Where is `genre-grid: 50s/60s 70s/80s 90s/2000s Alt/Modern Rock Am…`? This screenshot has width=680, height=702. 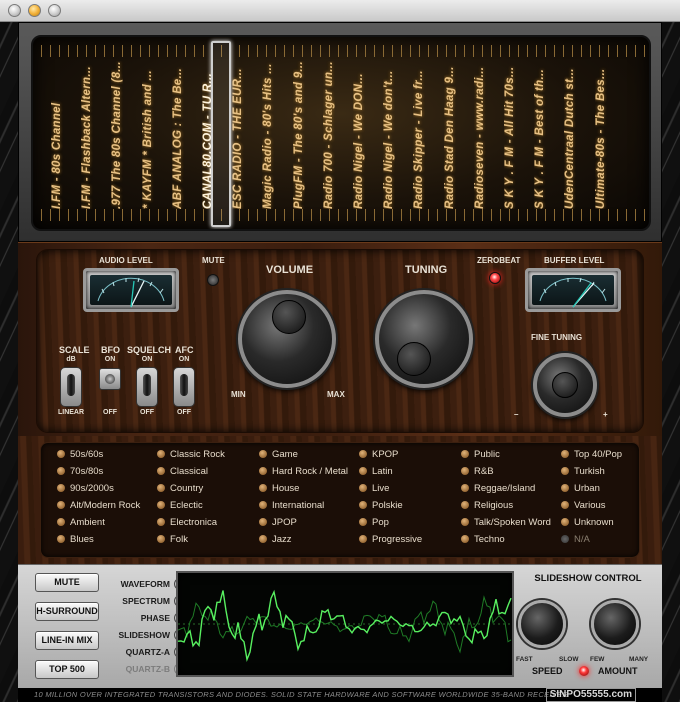 genre-grid: 50s/60s 70s/80s 90s/2000s Alt/Modern Rock Am… is located at coordinates (340, 500).